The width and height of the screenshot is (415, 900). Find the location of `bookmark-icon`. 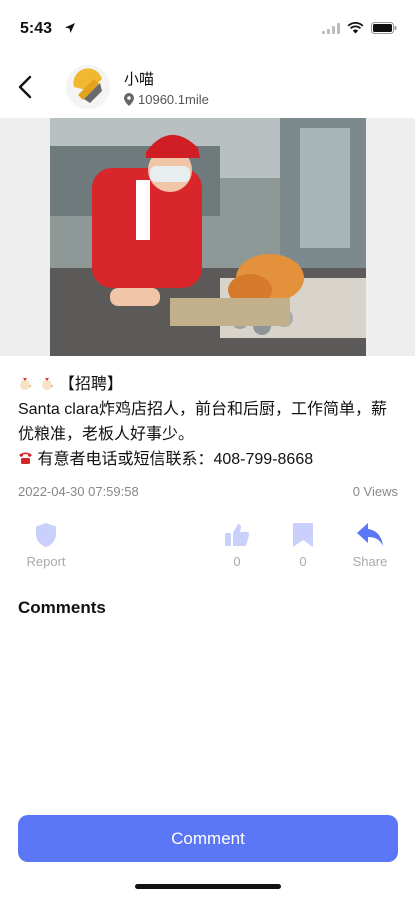

bookmark-icon is located at coordinates (303, 535).